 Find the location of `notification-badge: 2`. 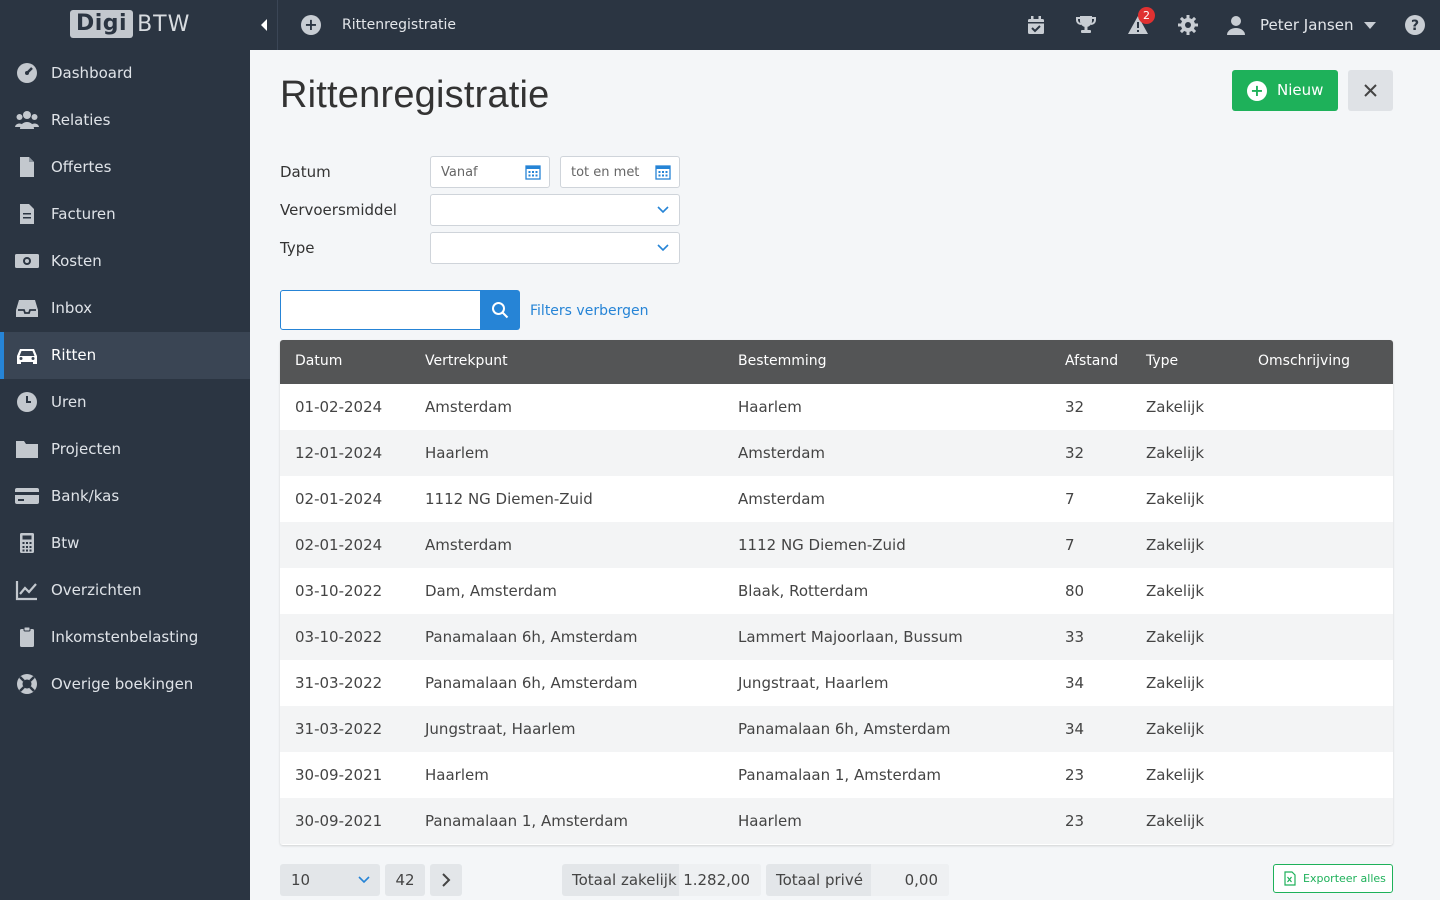

notification-badge: 2 is located at coordinates (1146, 15).